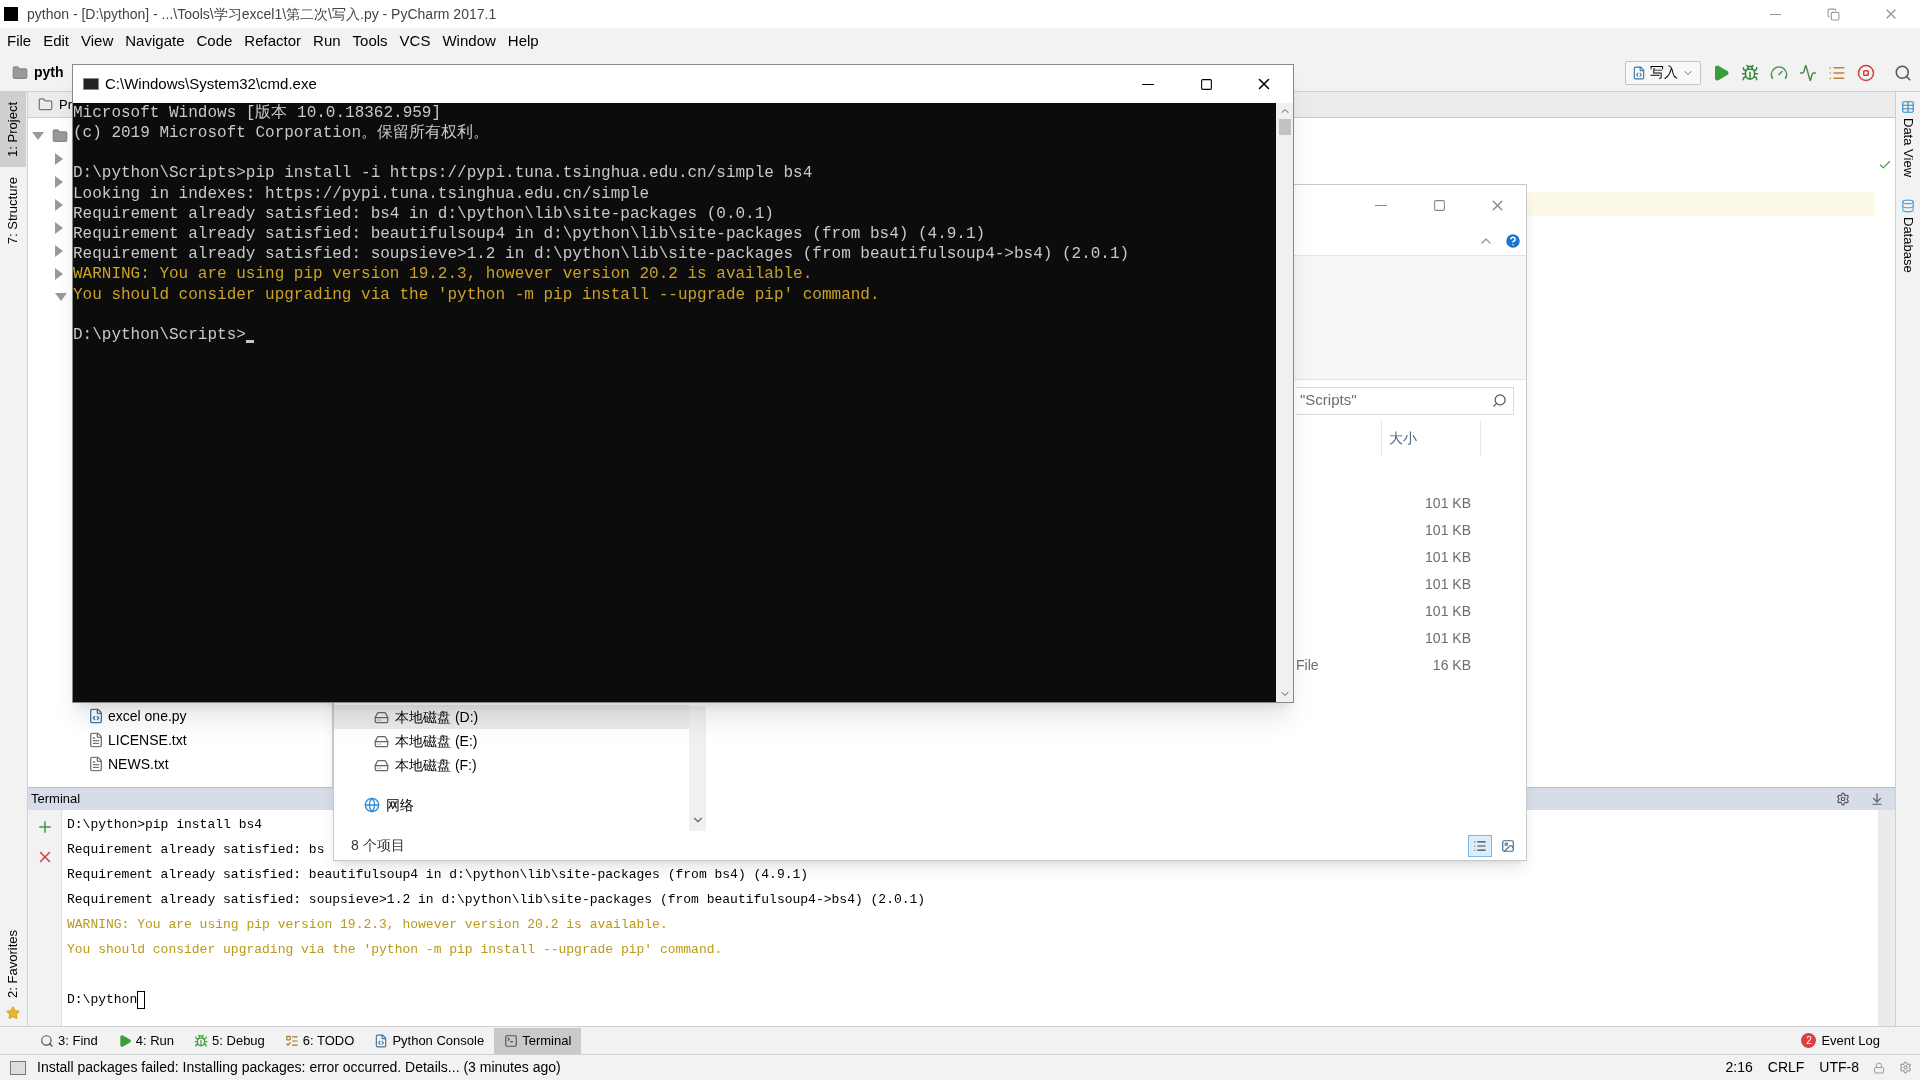  I want to click on run-config-dropdown: 写入, so click(1663, 72).